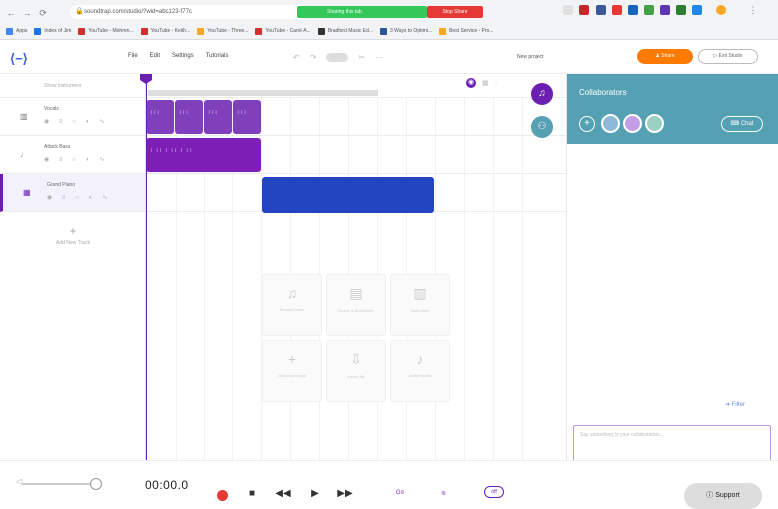  Describe the element at coordinates (72, 193) in the screenshot. I see `track-grand-piano: ▦ Grand Piano ◉ ≡ ∩ ◐ ∿` at that location.